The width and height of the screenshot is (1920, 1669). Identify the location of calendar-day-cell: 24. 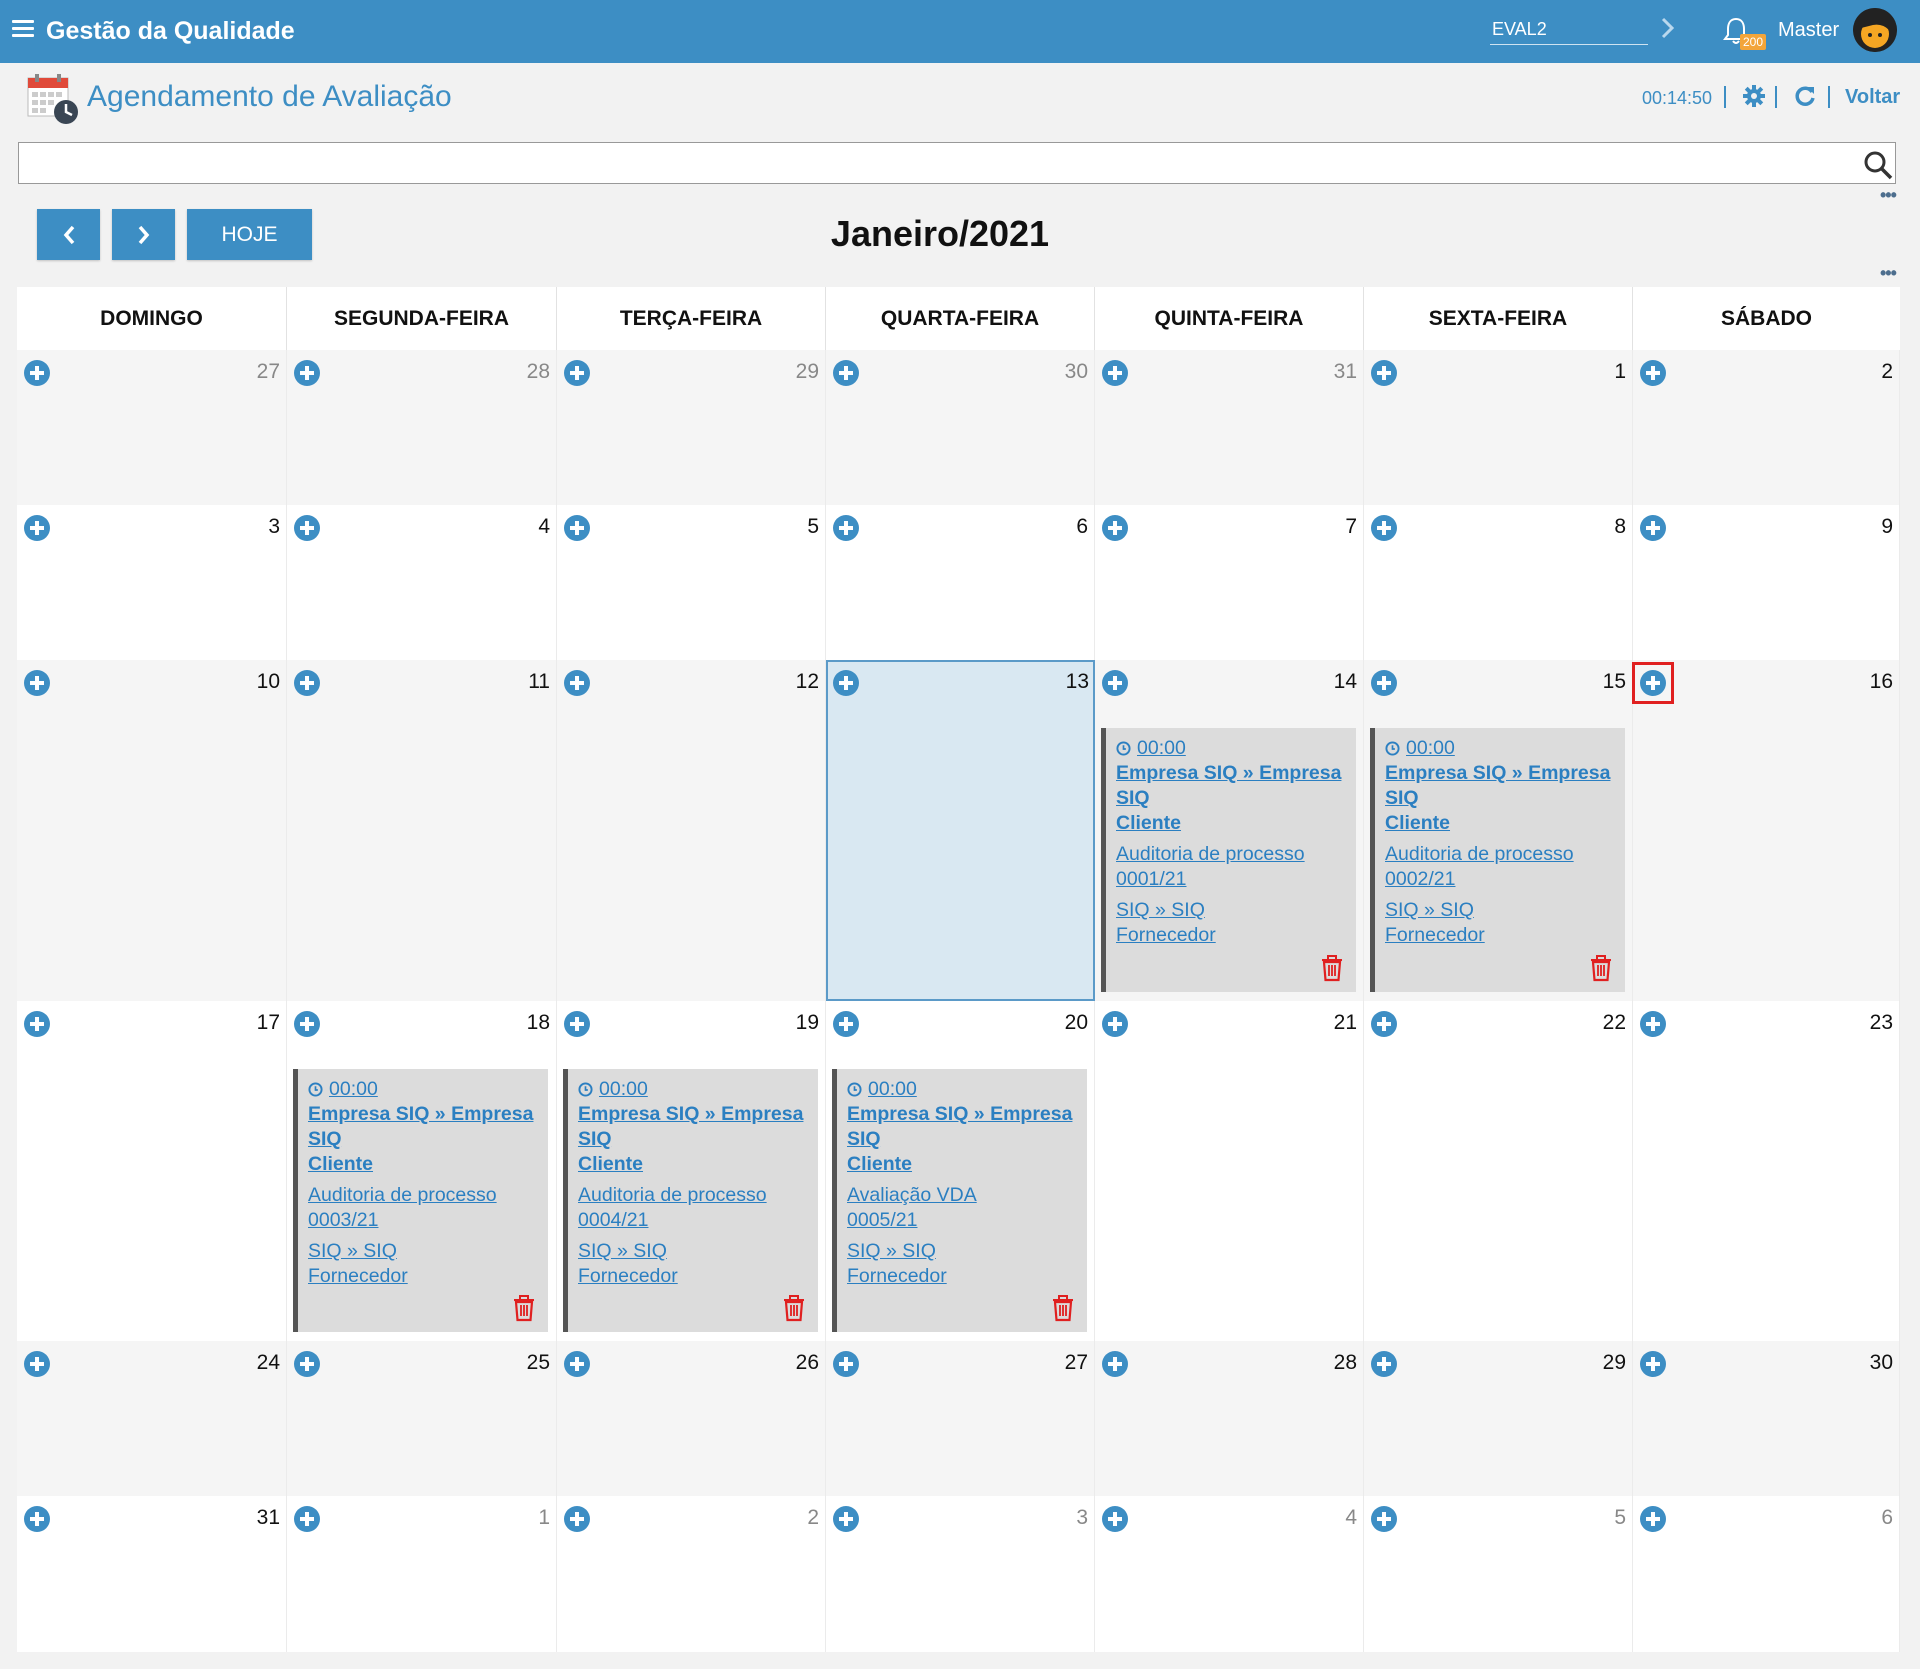
(152, 1418).